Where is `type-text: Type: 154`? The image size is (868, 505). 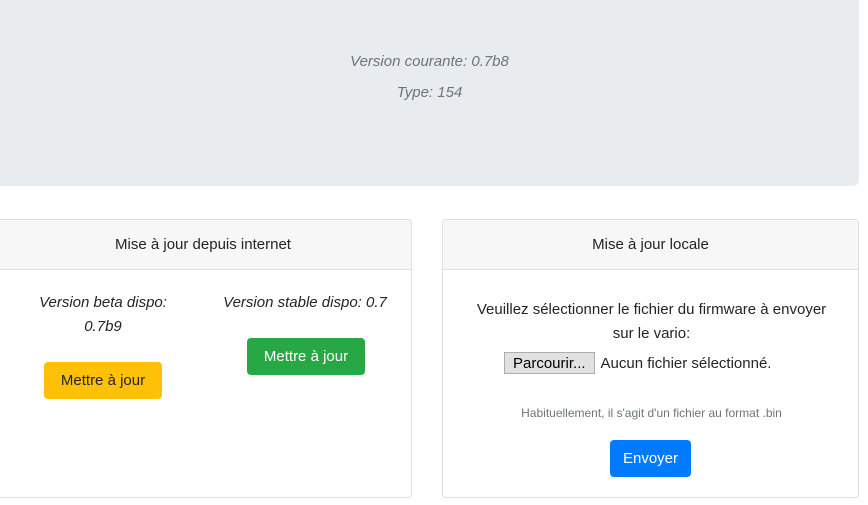 type-text: Type: 154 is located at coordinates (429, 92).